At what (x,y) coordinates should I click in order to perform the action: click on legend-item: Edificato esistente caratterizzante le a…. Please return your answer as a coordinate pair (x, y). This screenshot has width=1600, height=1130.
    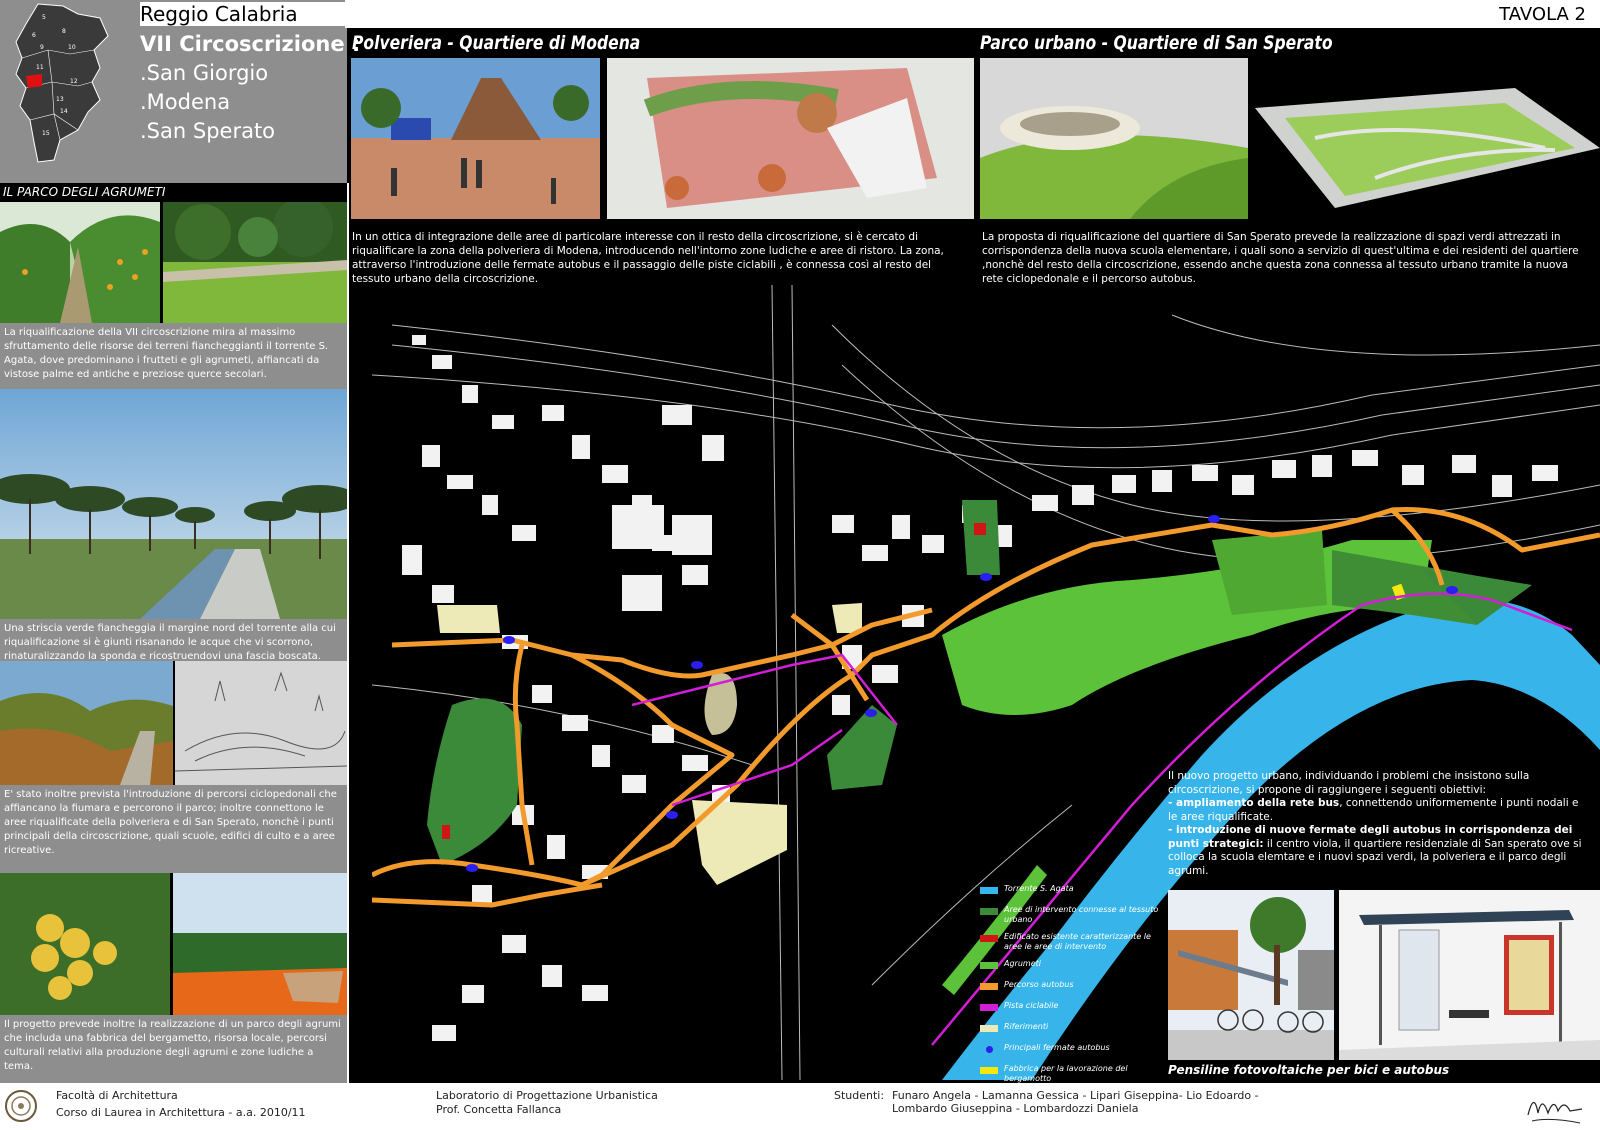
    Looking at the image, I should click on (1070, 944).